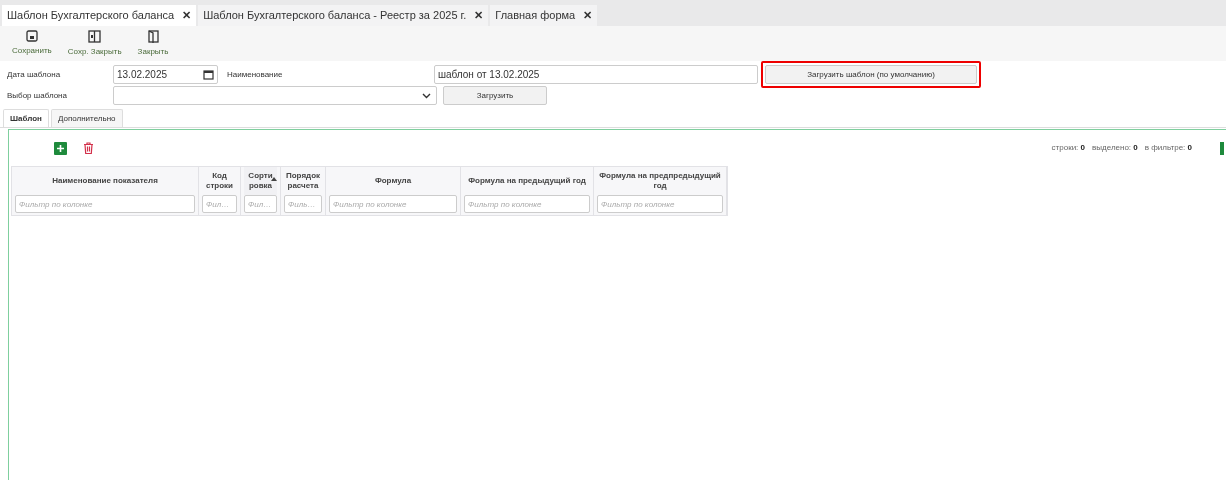 The width and height of the screenshot is (1226, 480). Describe the element at coordinates (393, 181) in the screenshot. I see `column-header: Формула` at that location.